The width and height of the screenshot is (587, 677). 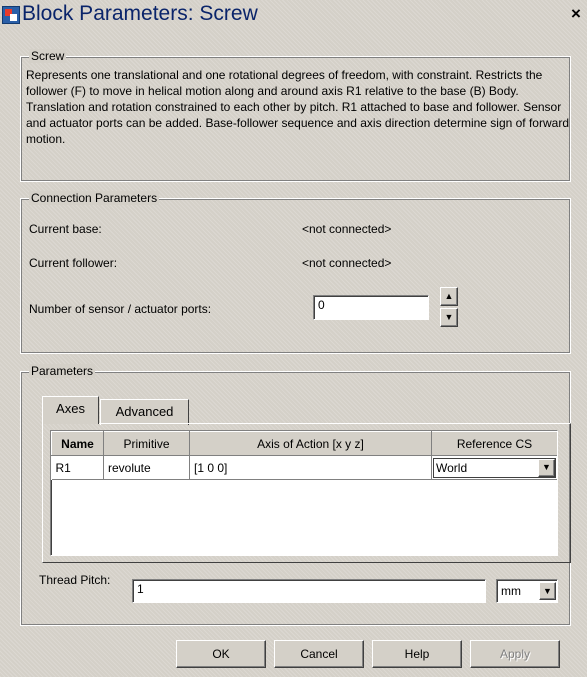 What do you see at coordinates (347, 229) in the screenshot?
I see `current-base-value: <not connected>` at bounding box center [347, 229].